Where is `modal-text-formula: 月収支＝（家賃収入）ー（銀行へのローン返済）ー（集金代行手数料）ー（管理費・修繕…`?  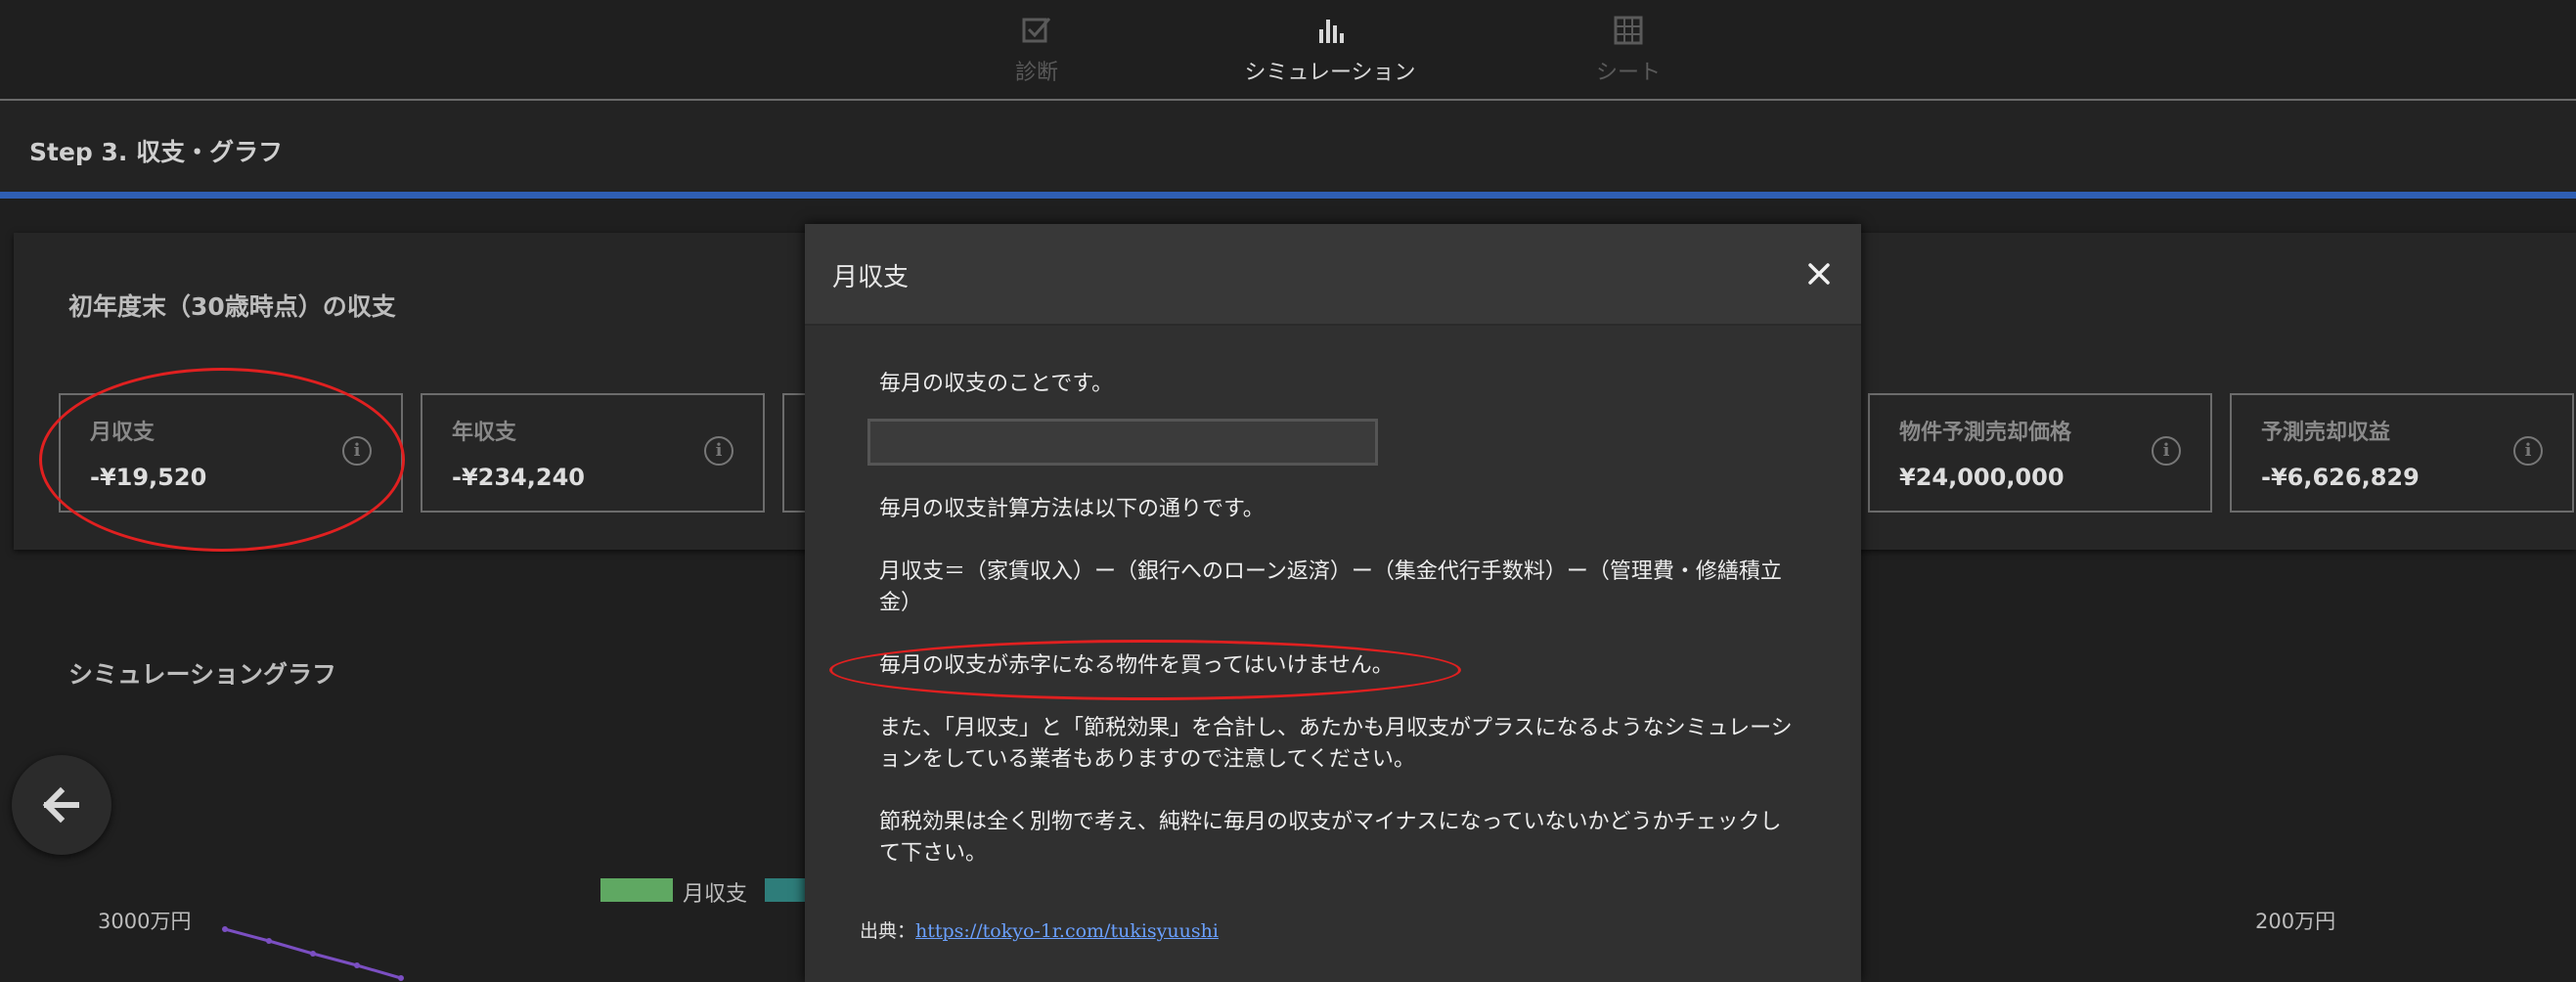 modal-text-formula: 月収支＝（家賃収入）ー（銀行へのローン返済）ー（集金代行手数料）ー（管理費・修繕… is located at coordinates (1330, 587).